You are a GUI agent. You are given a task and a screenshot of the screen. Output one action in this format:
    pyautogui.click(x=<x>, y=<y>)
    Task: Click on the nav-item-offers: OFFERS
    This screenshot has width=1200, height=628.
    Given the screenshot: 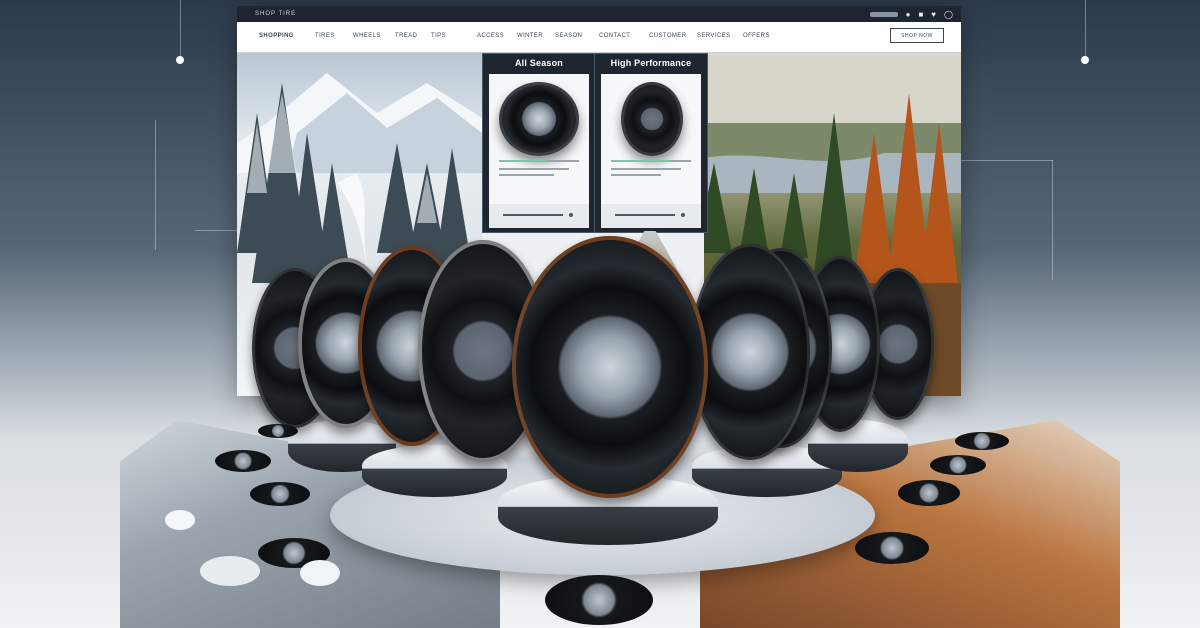 What is the action you would take?
    pyautogui.click(x=756, y=36)
    